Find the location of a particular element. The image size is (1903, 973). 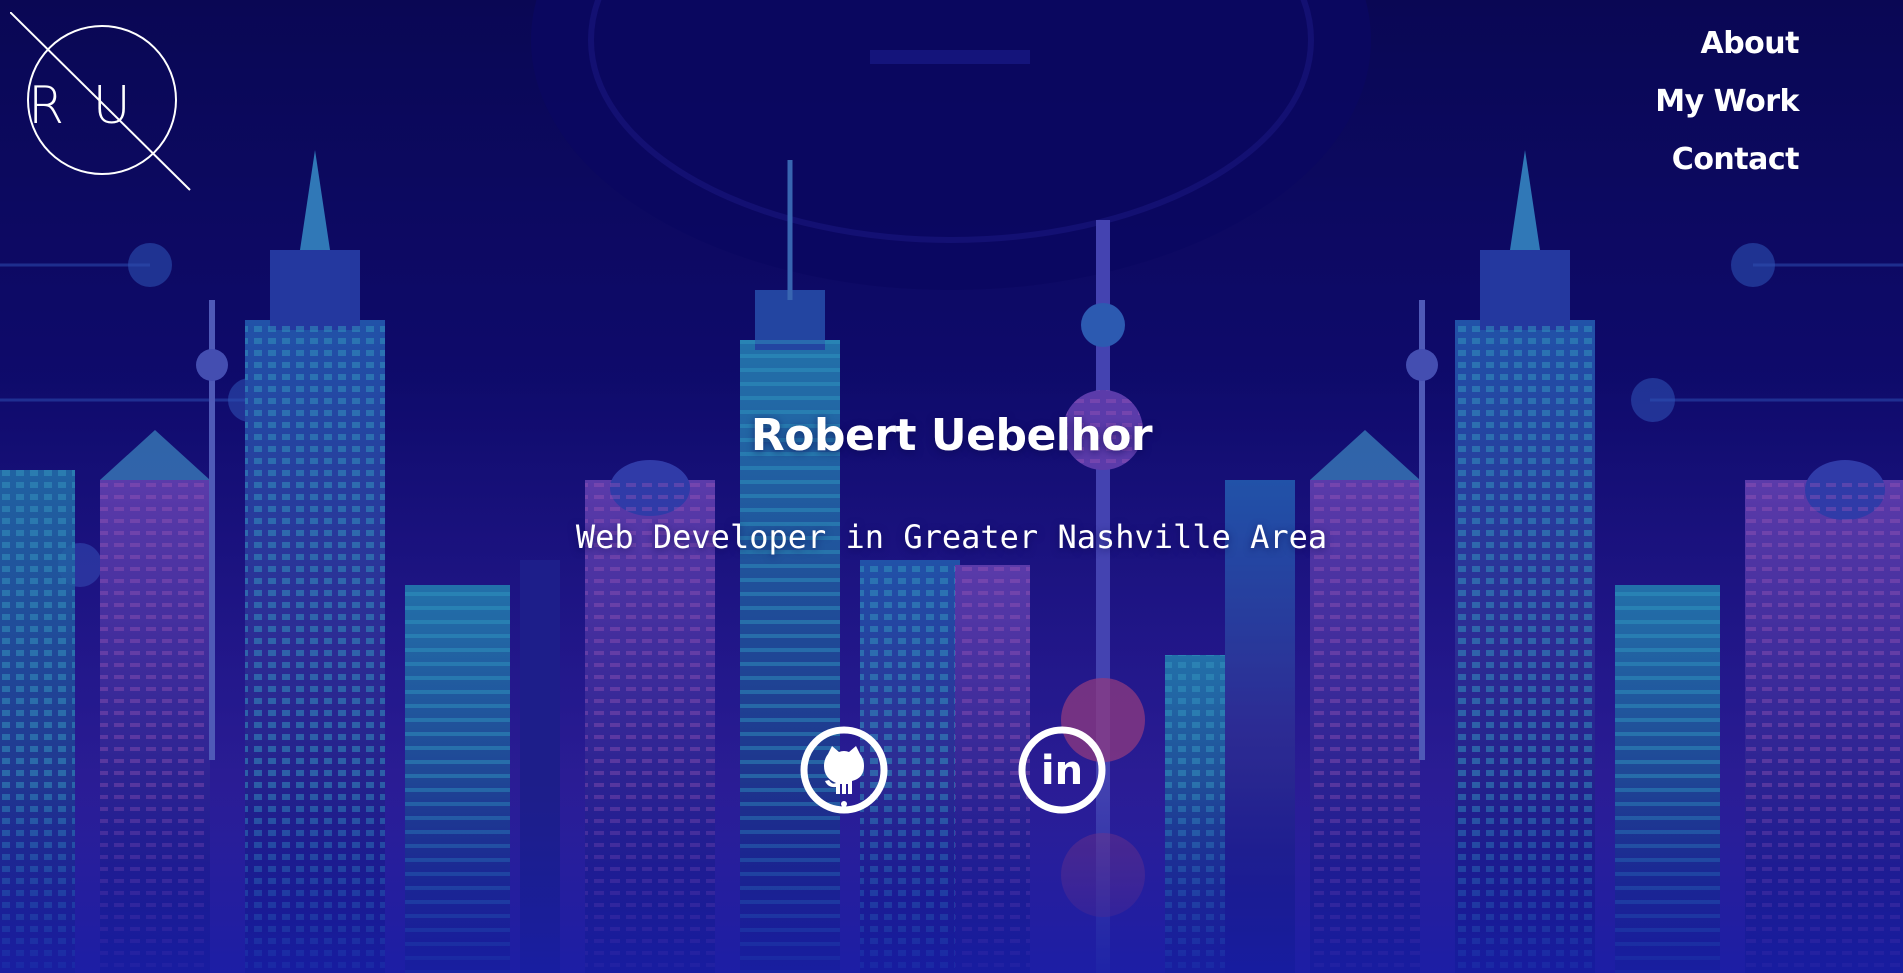

nav-about-link: About is located at coordinates (1749, 44).